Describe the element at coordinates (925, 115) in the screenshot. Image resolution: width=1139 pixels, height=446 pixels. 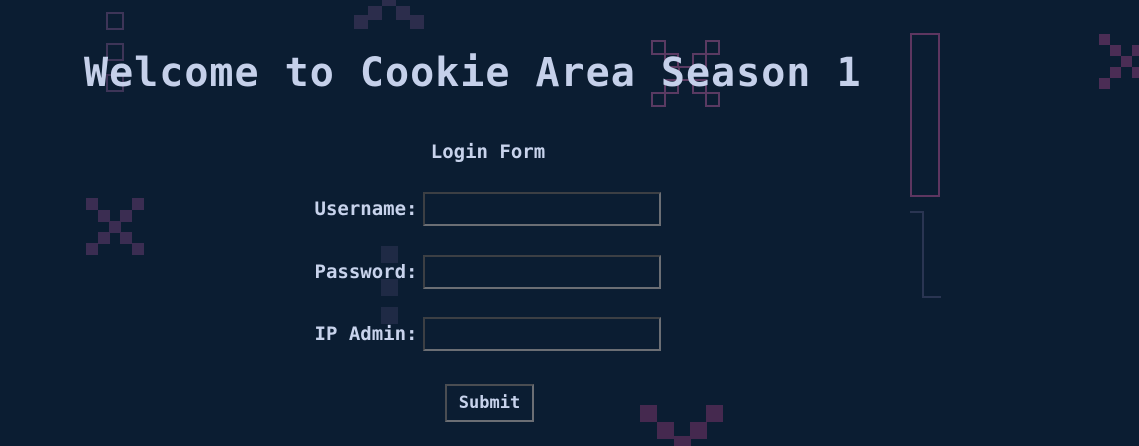
I see `outline-bar-decoration` at that location.